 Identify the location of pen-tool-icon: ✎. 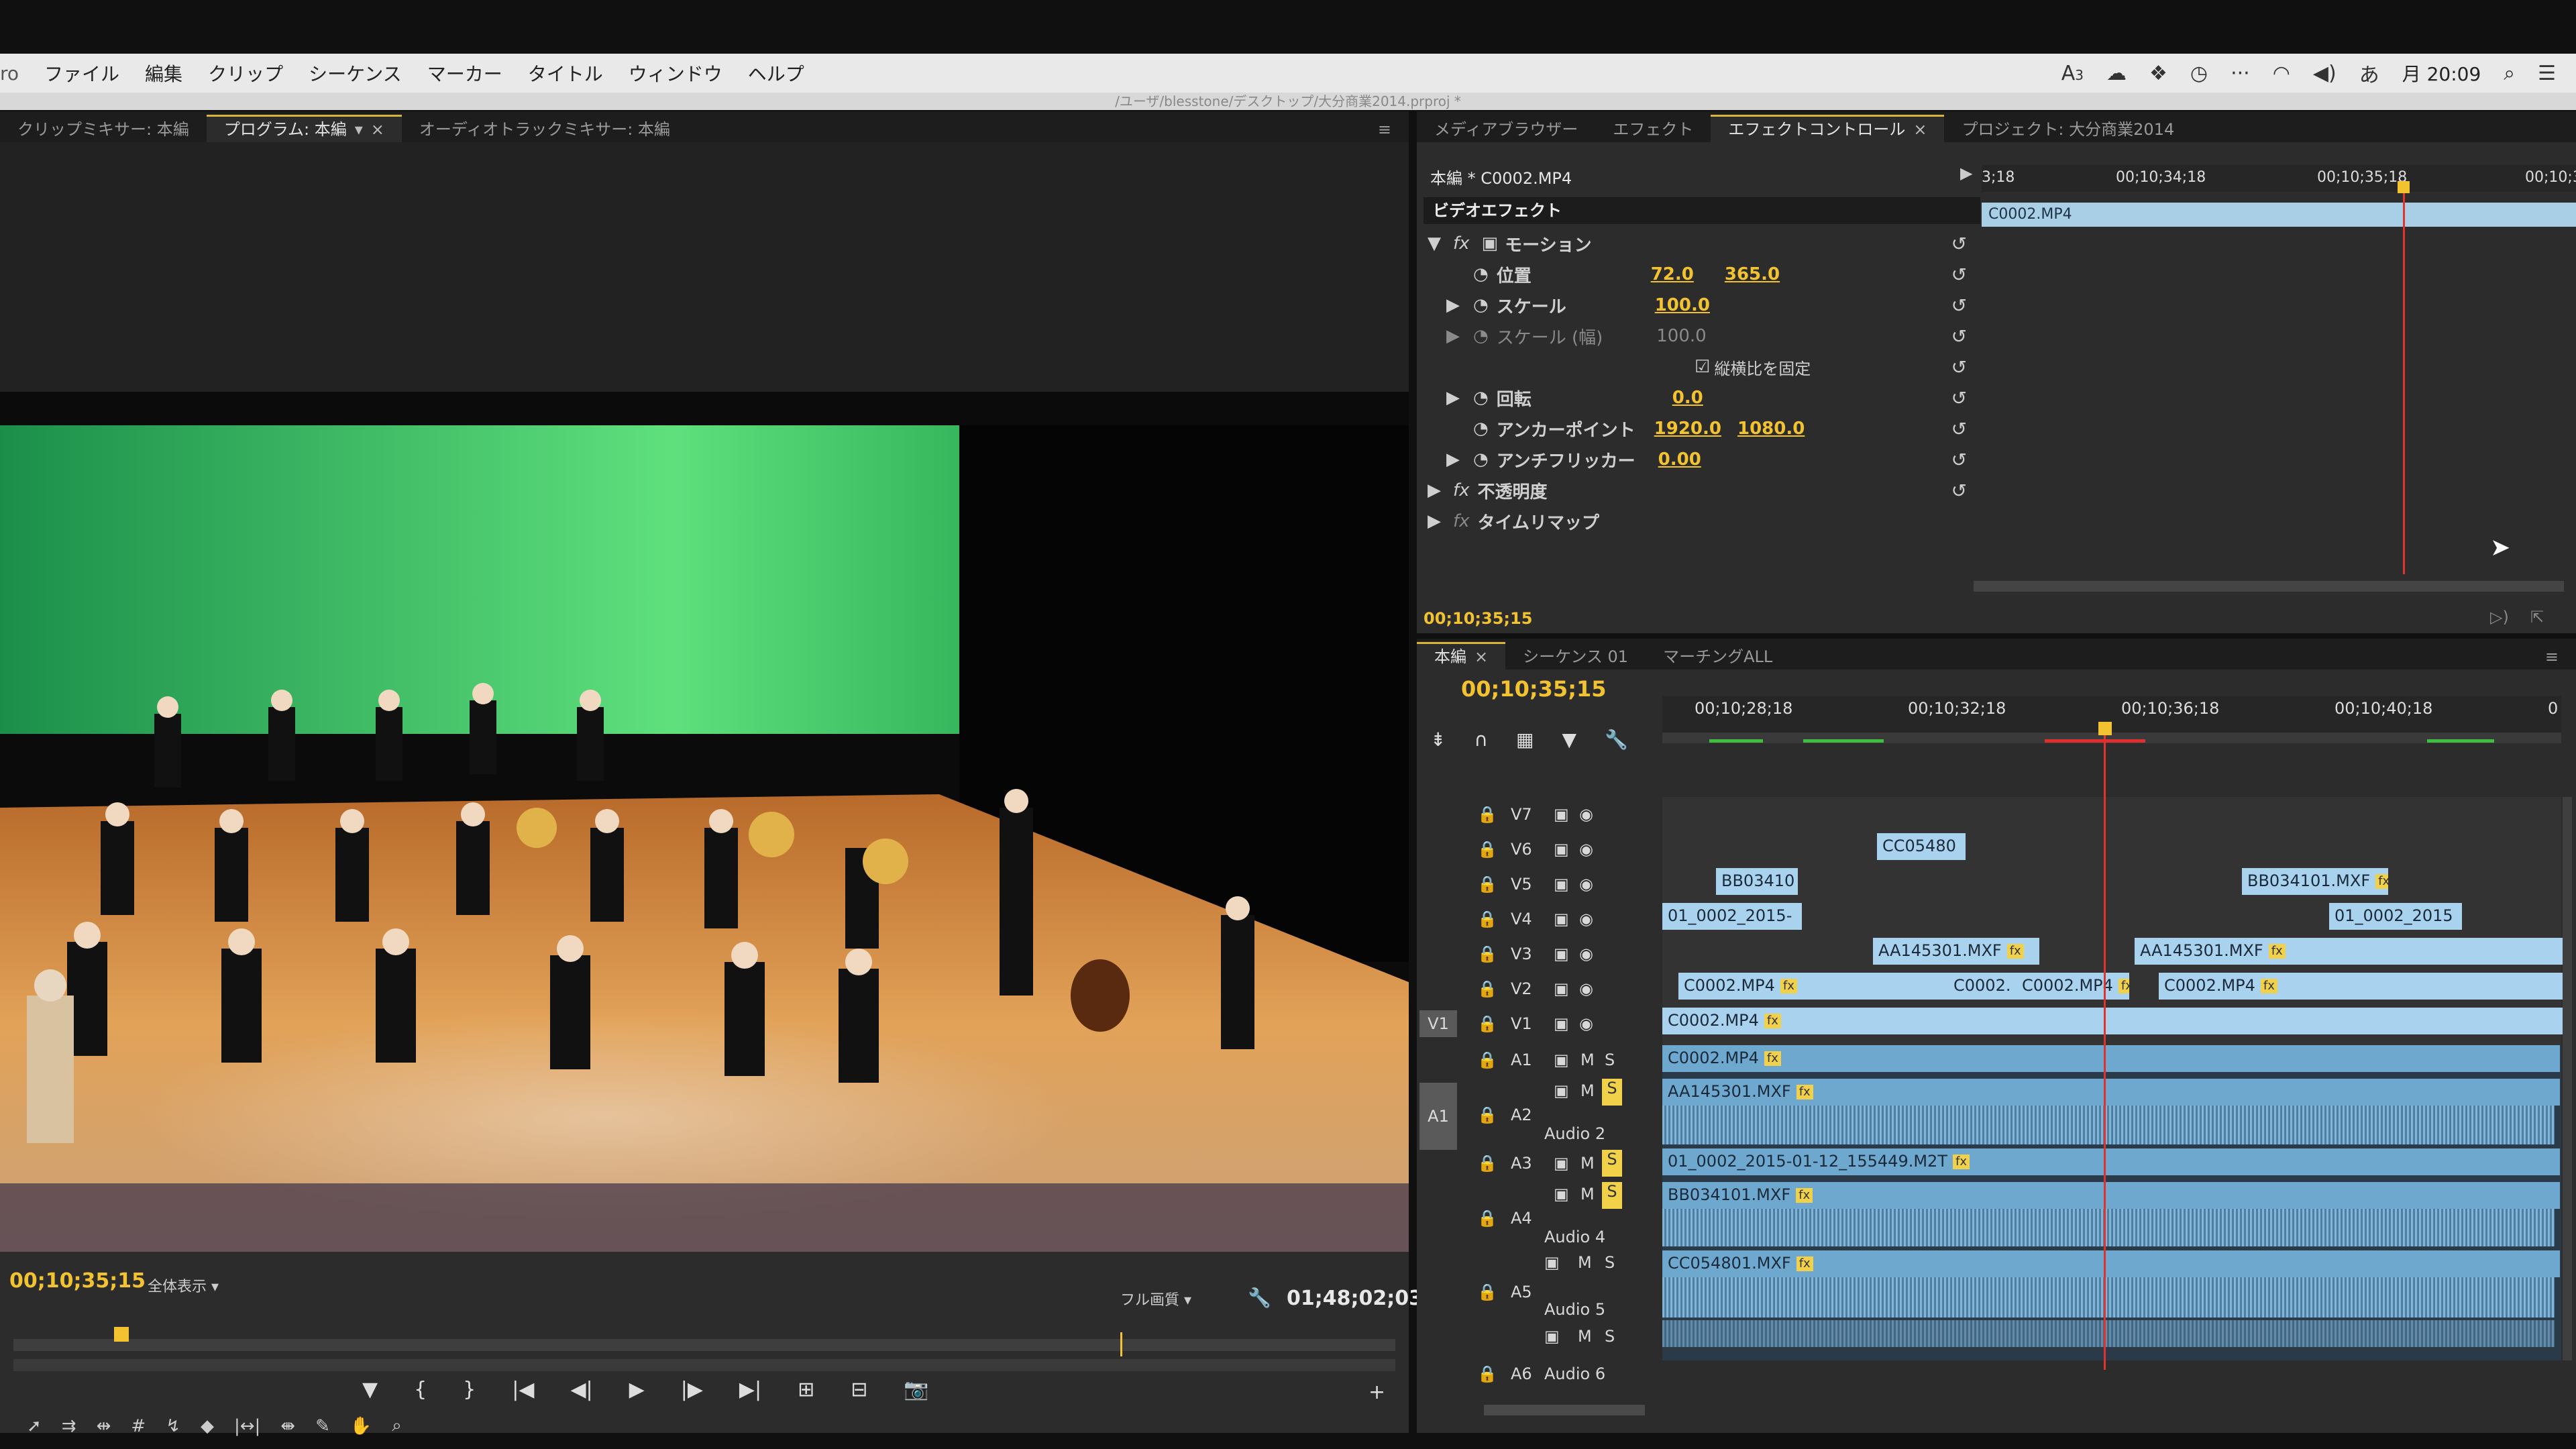
(322, 1426).